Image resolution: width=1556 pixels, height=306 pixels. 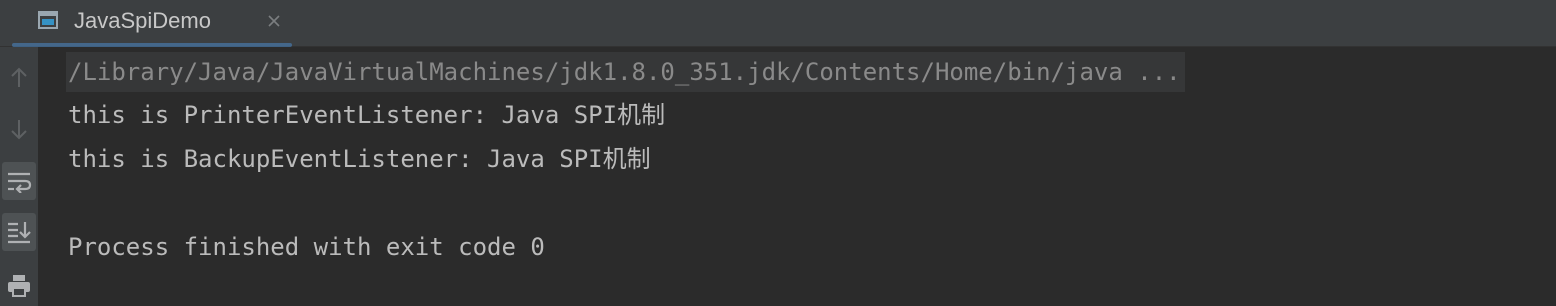 I want to click on process-exit-message: Process finished with exit code 0, so click(x=306, y=247).